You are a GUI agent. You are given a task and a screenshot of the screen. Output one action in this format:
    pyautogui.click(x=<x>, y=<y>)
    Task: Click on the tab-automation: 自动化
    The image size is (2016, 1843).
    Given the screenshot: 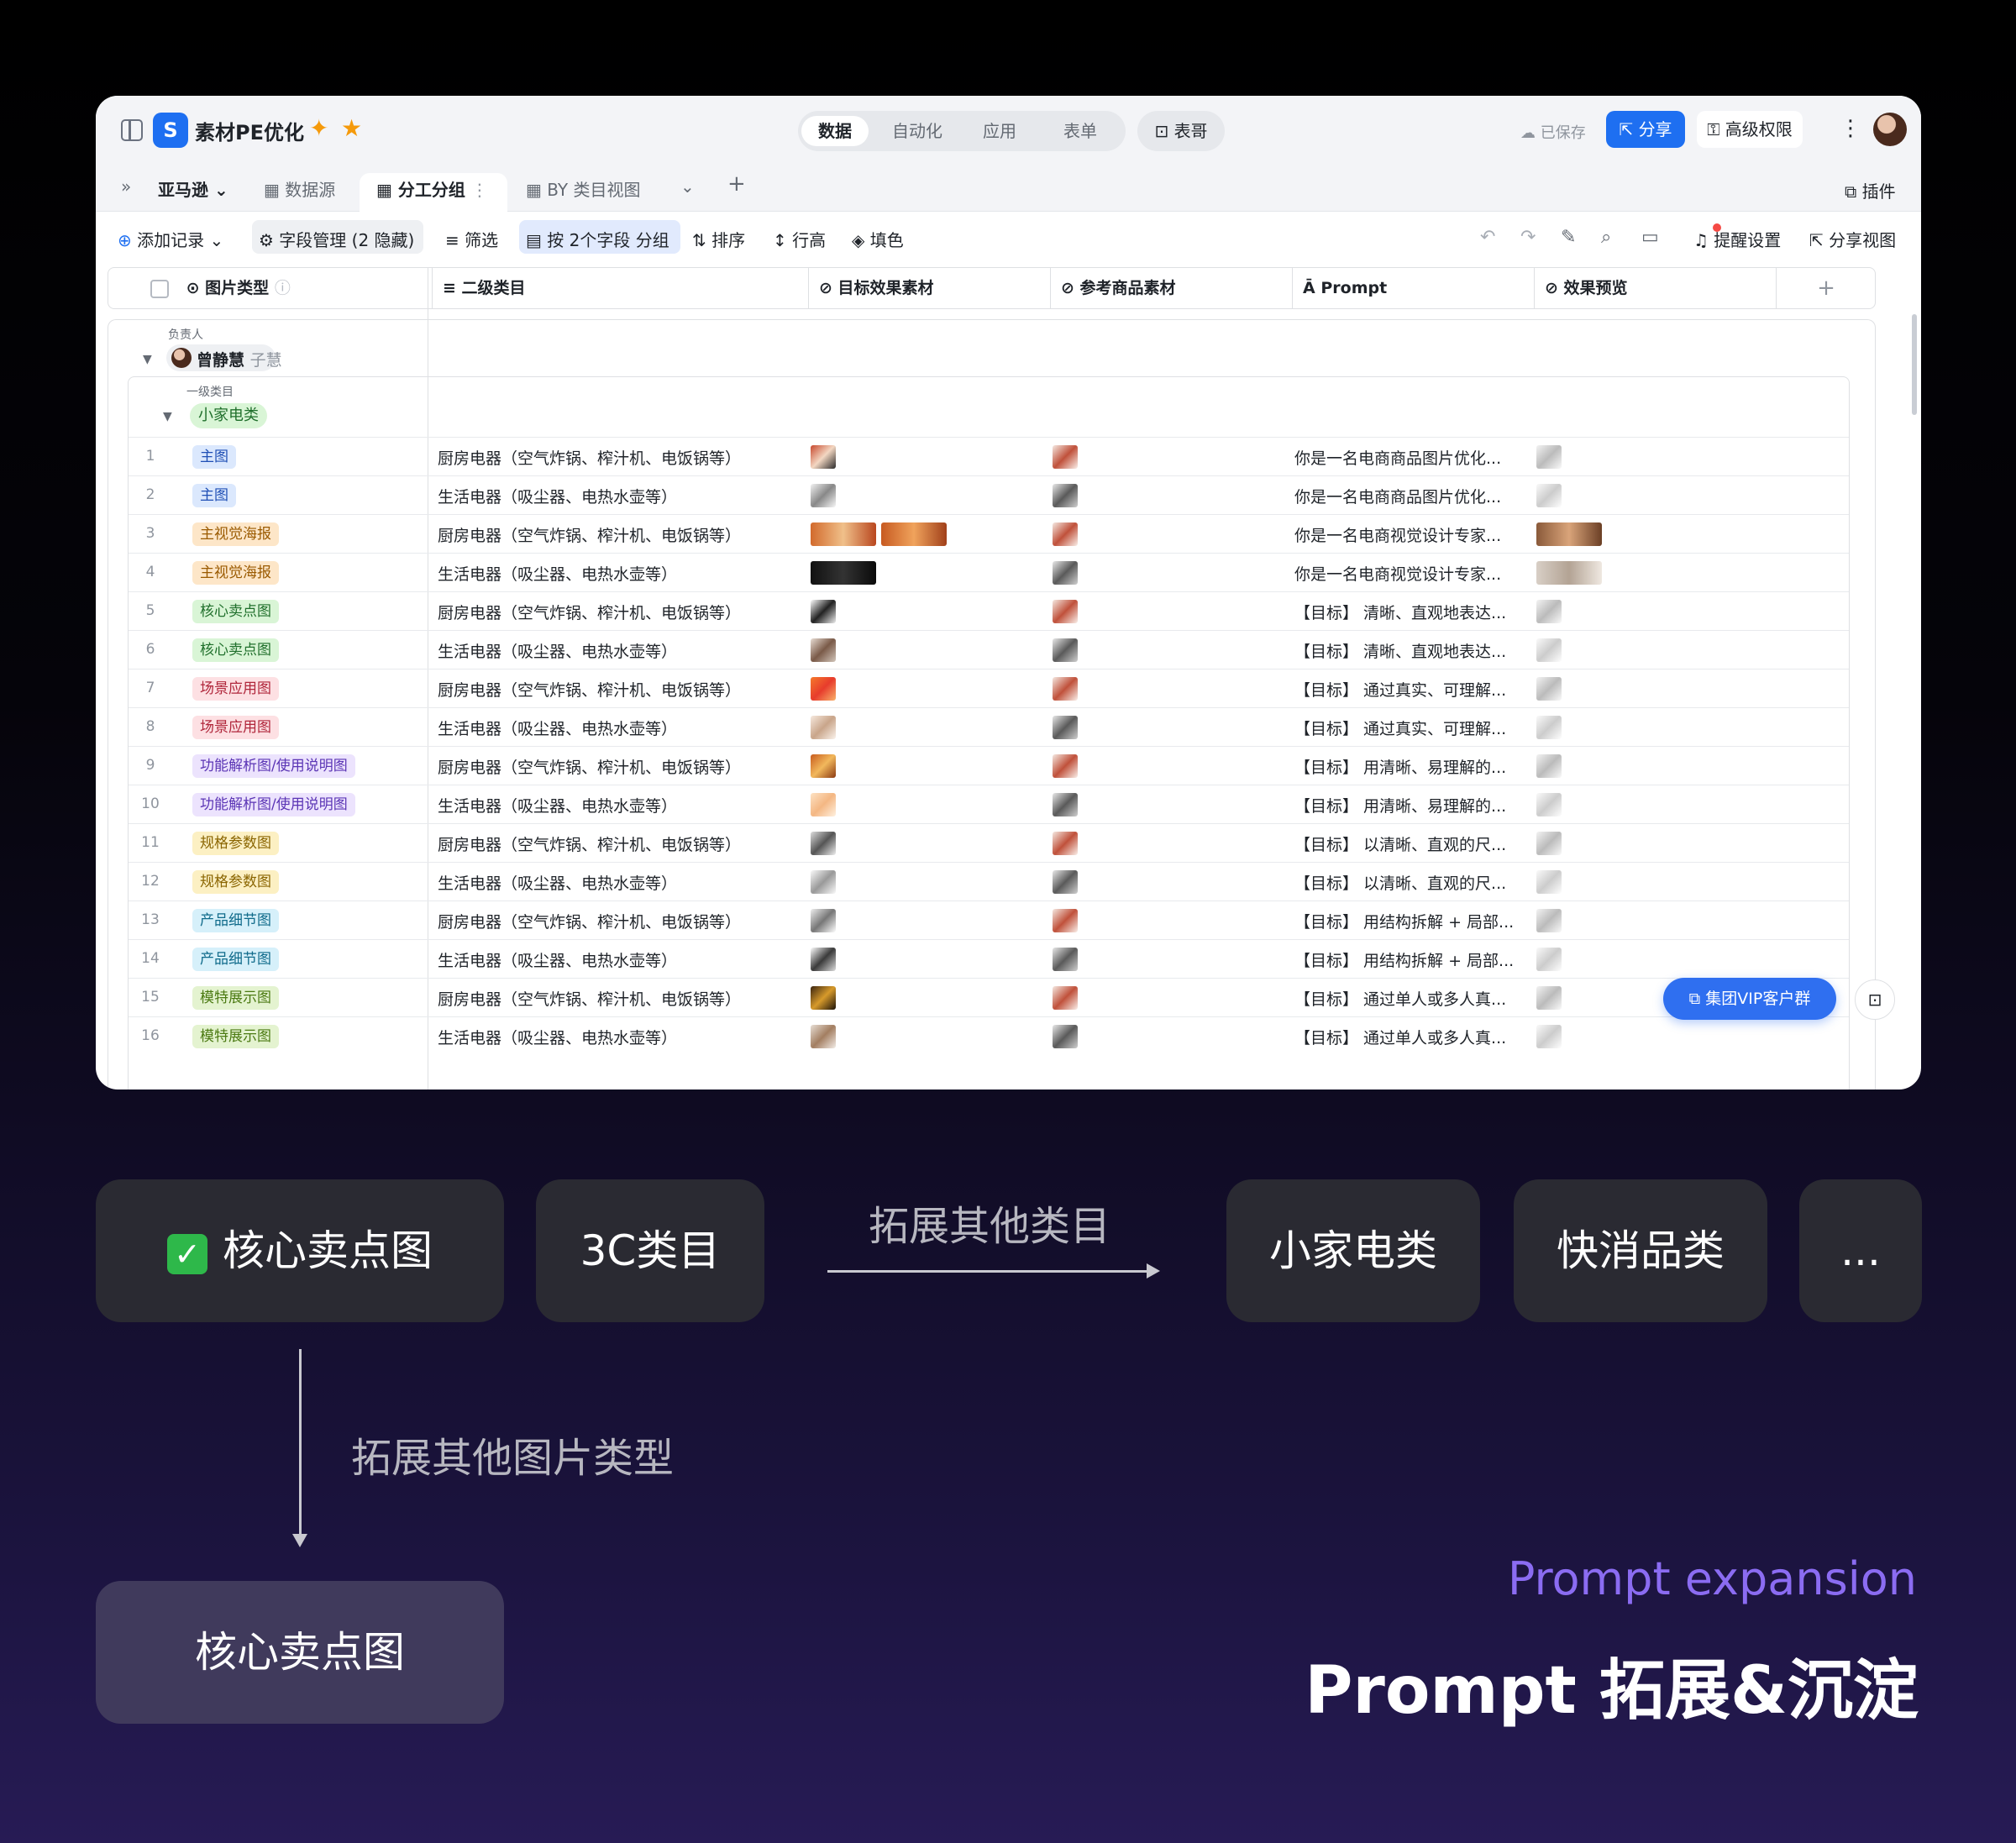 What is the action you would take?
    pyautogui.click(x=917, y=131)
    